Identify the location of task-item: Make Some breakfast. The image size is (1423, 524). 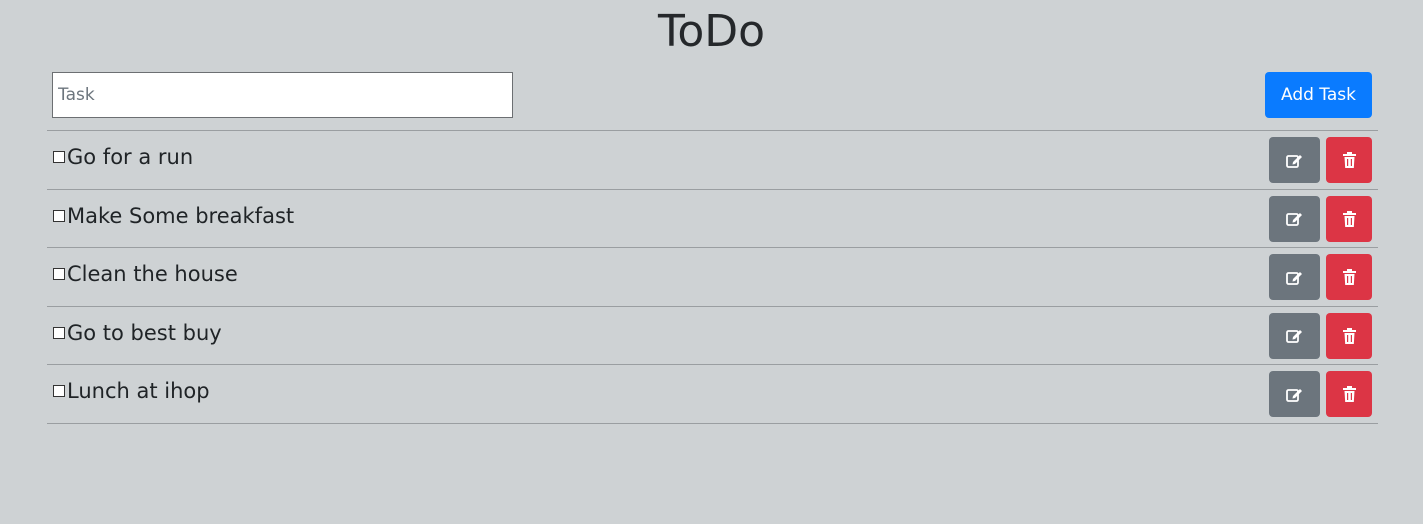
(173, 216).